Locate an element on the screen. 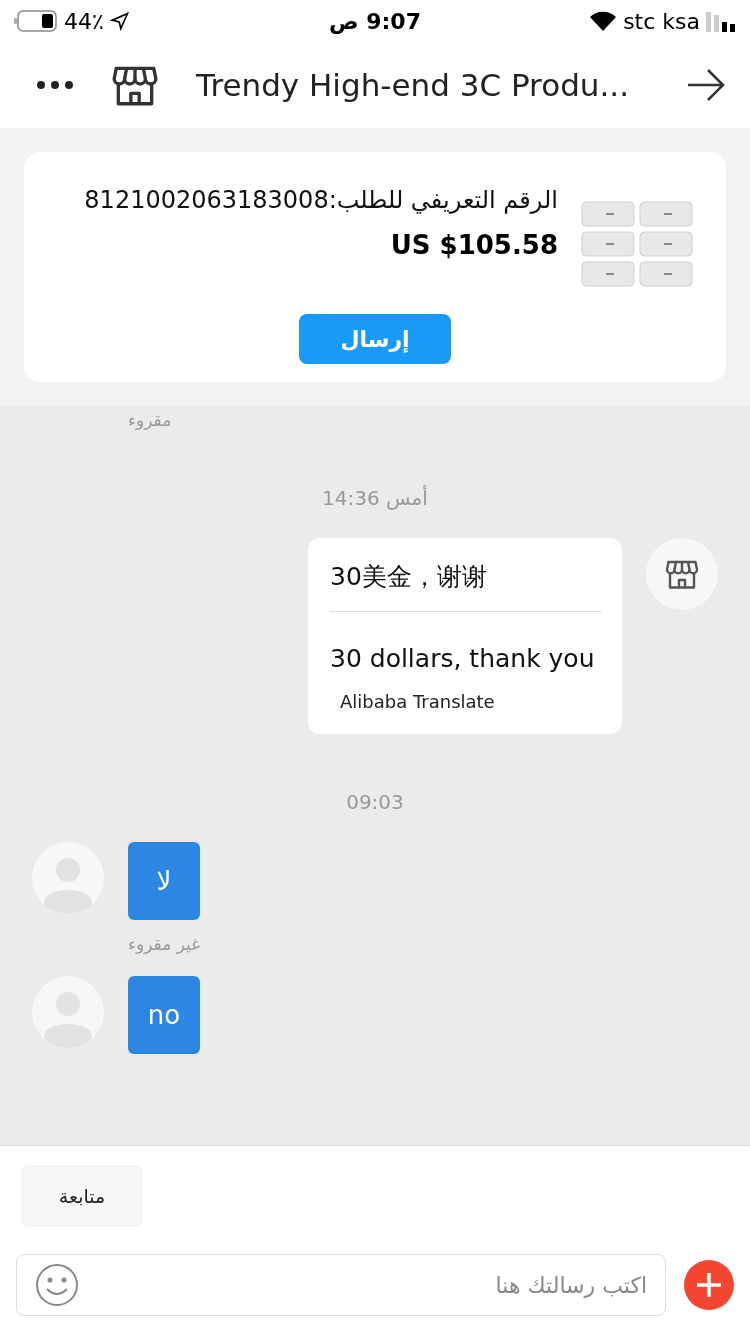 This screenshot has width=750, height=1334. read-status: غير مقروء is located at coordinates (164, 944).